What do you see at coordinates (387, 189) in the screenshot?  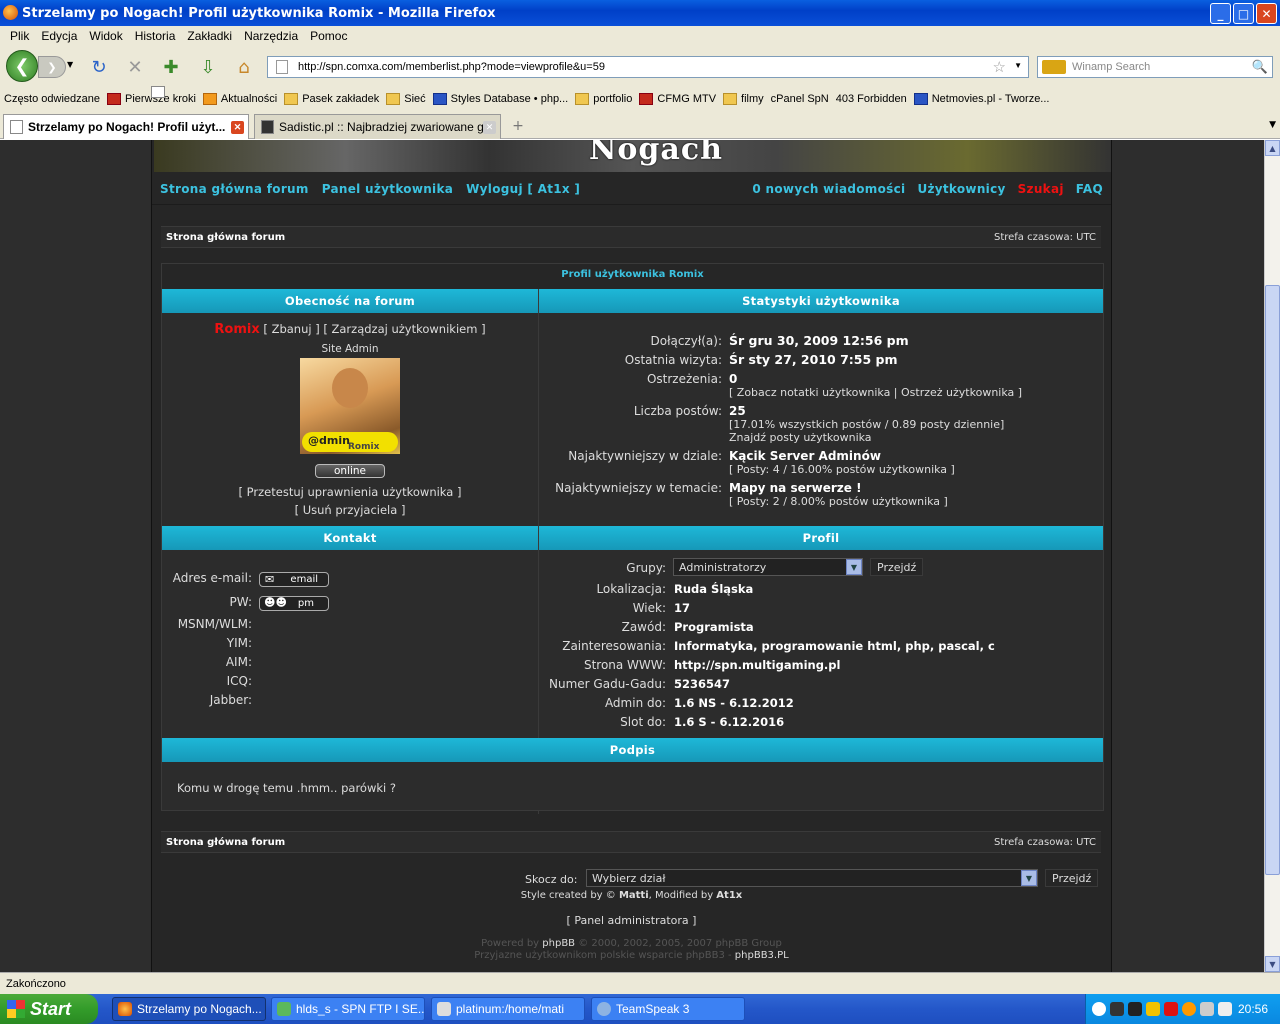 I see `nav-user-panel: Panel użytkownika` at bounding box center [387, 189].